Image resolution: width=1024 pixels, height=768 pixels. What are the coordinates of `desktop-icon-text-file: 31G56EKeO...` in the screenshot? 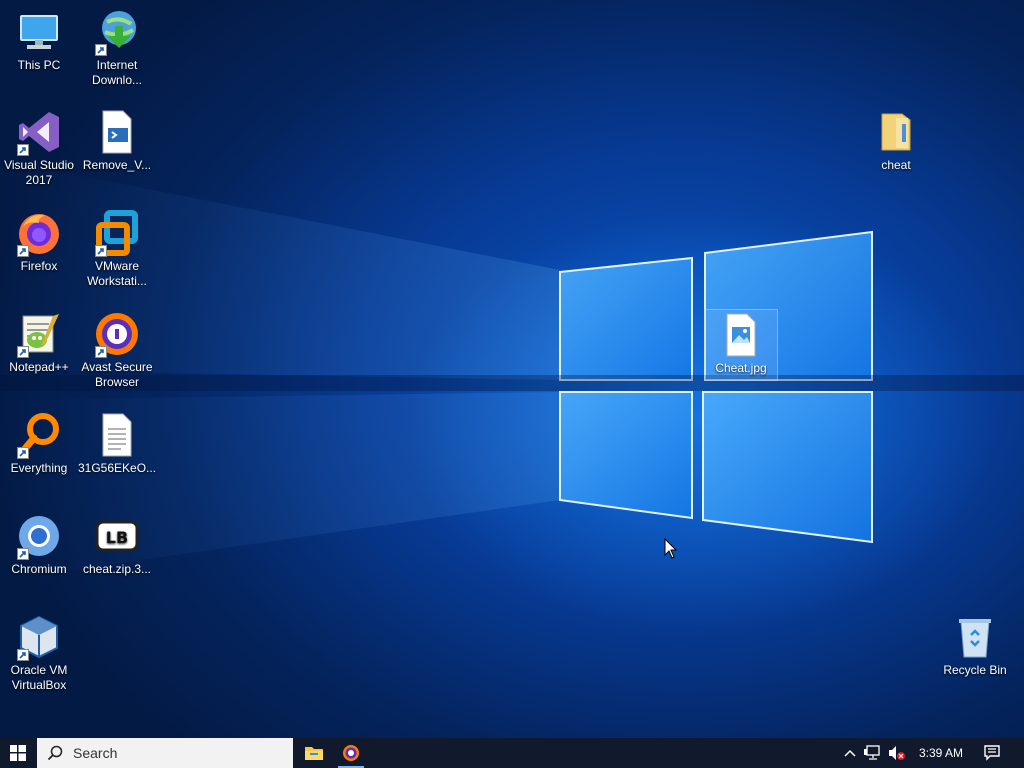 It's located at (117, 443).